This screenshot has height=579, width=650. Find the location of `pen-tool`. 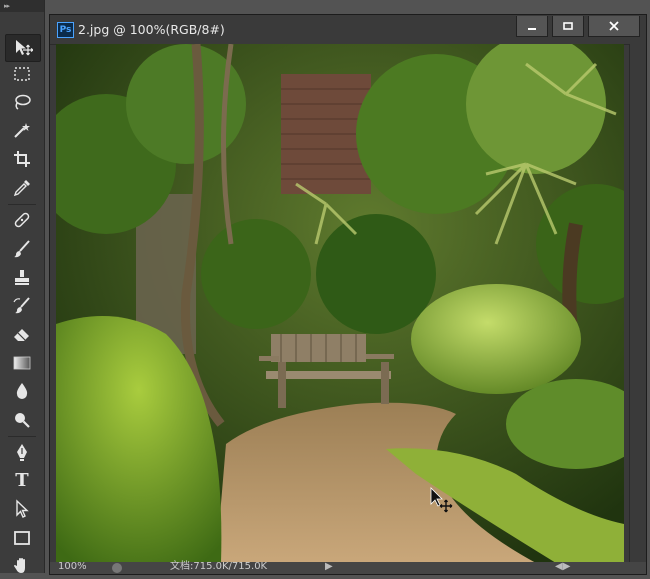

pen-tool is located at coordinates (22, 452).